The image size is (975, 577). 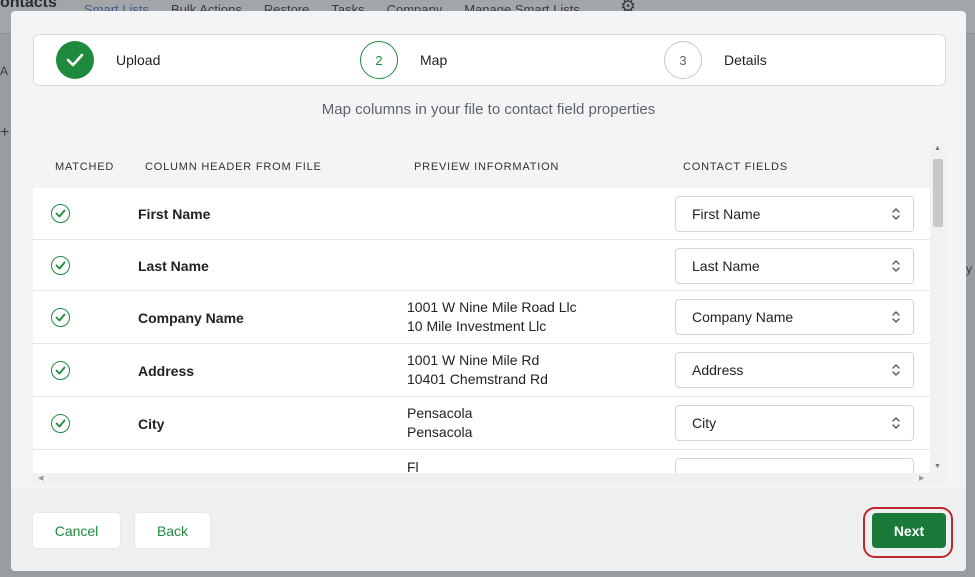 I want to click on scroll-up-icon: ▲, so click(x=937, y=148).